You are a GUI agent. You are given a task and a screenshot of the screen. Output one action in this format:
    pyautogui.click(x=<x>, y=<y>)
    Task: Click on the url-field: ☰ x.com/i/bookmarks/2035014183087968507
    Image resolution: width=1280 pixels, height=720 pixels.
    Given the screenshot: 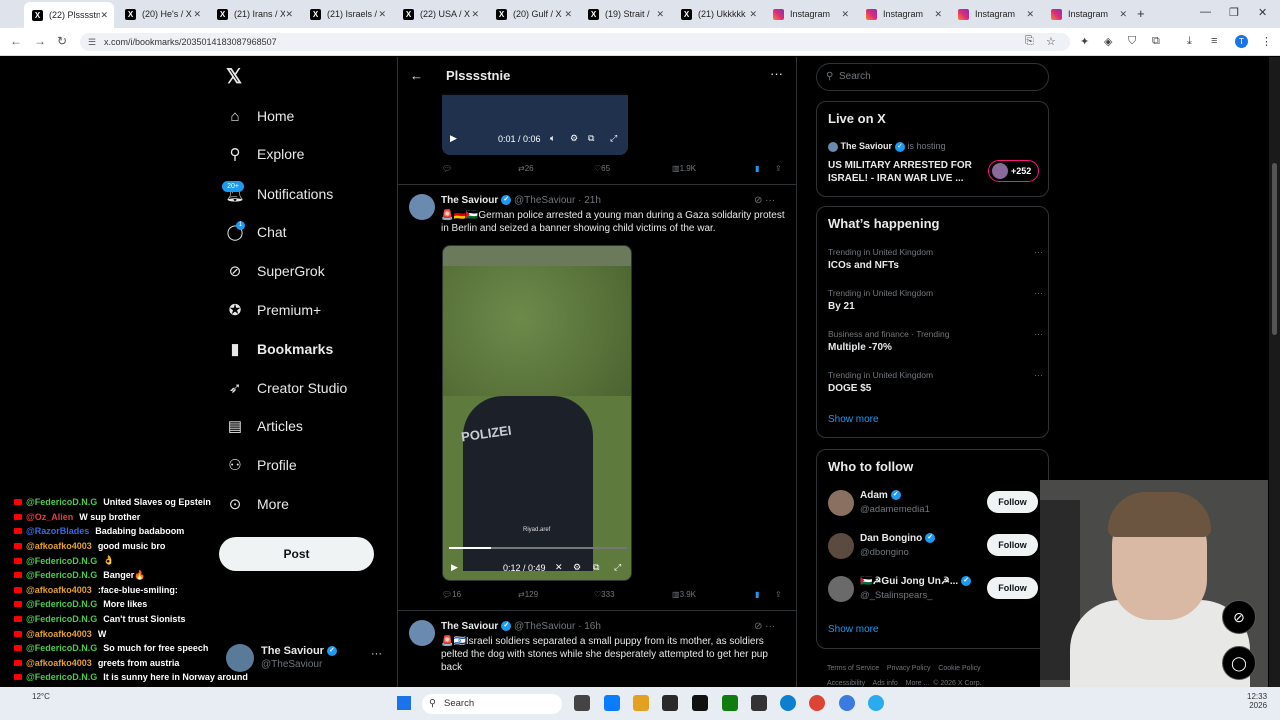 What is the action you would take?
    pyautogui.click(x=575, y=42)
    